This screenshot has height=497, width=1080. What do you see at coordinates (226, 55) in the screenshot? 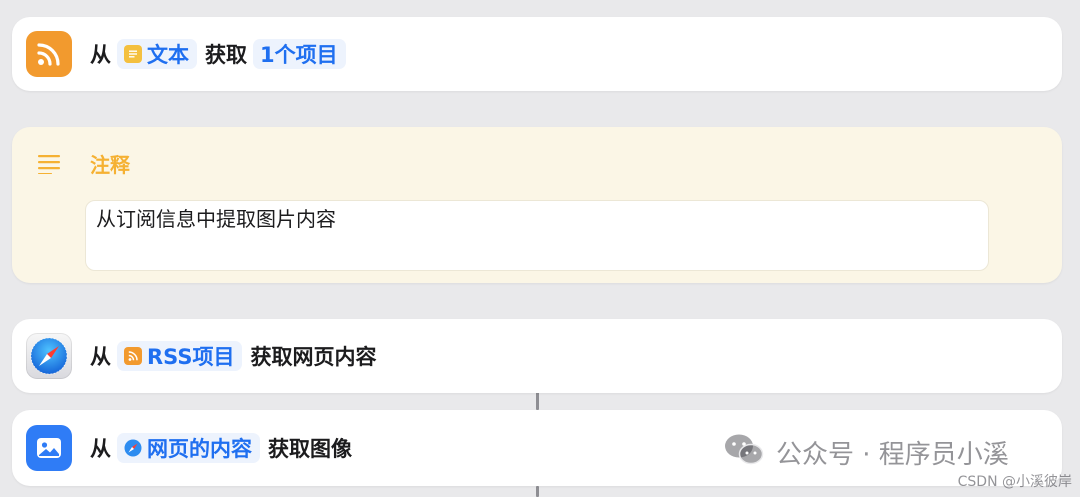
I see `action-middle: 获取` at bounding box center [226, 55].